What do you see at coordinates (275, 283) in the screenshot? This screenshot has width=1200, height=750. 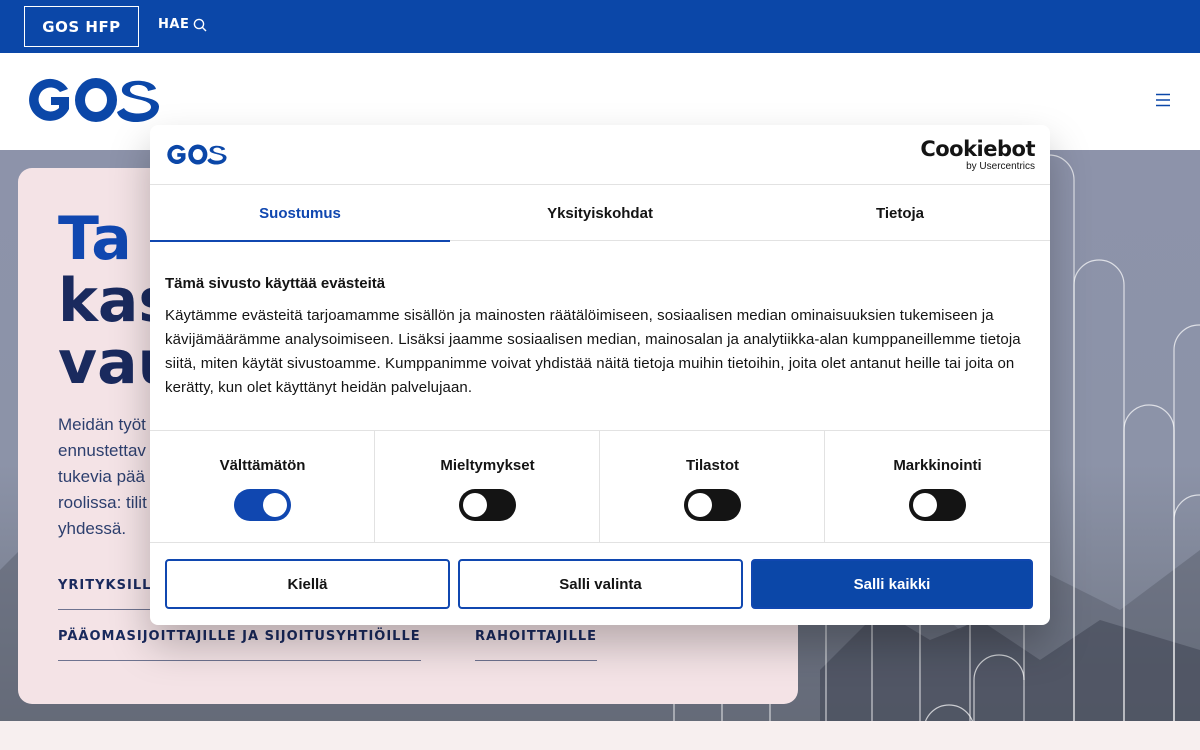 I see `dialog-heading: Tämä sivusto käyttää evästeitä` at bounding box center [275, 283].